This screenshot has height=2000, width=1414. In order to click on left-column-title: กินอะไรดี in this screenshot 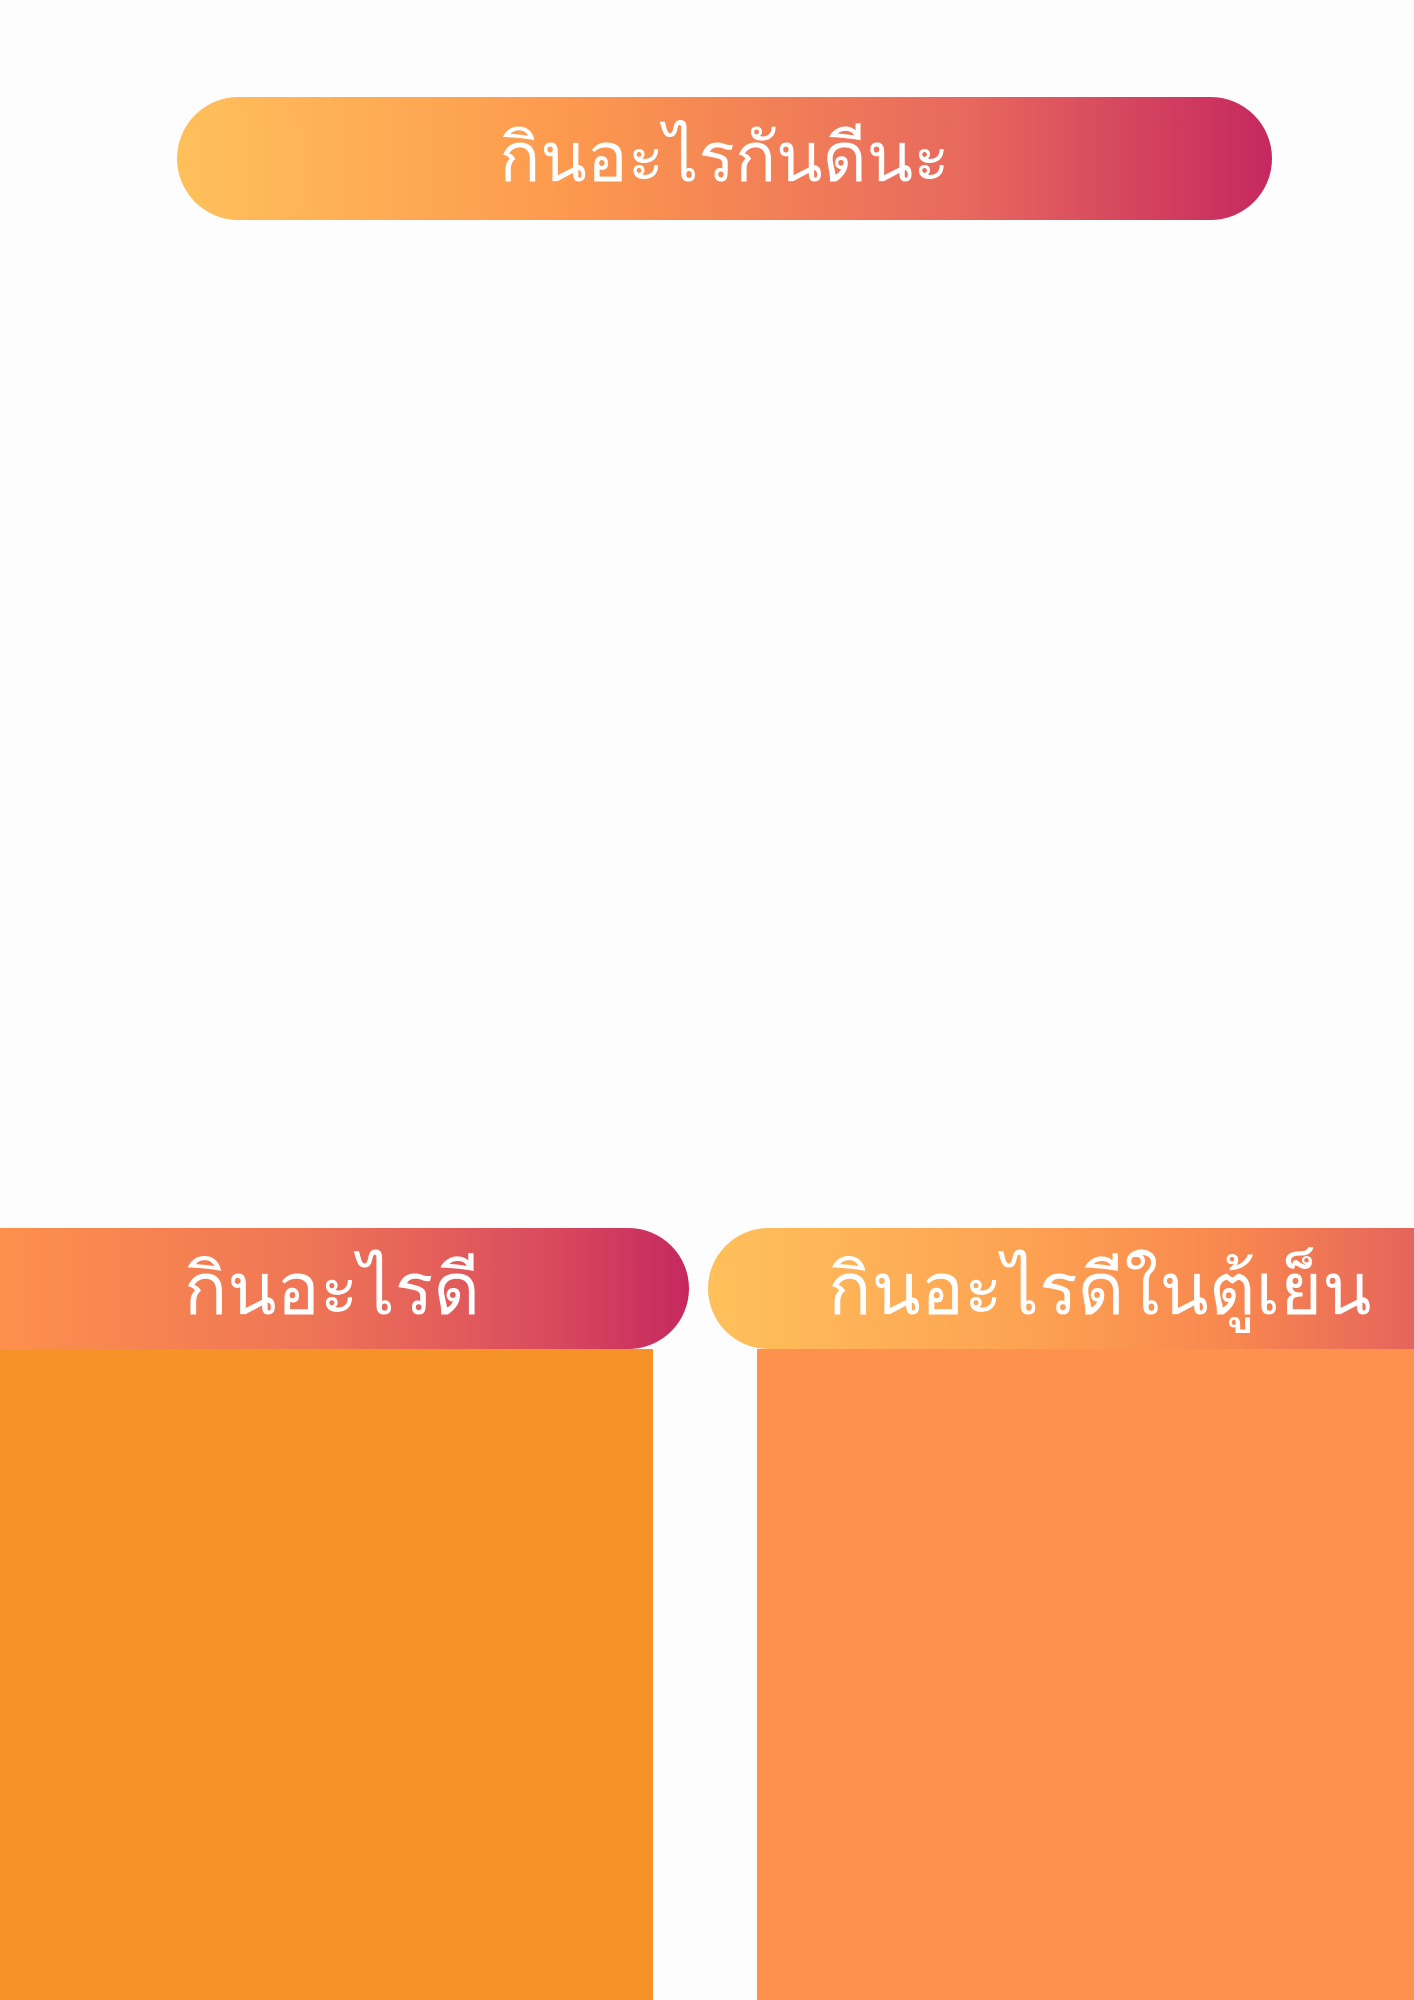, I will do `click(332, 1288)`.